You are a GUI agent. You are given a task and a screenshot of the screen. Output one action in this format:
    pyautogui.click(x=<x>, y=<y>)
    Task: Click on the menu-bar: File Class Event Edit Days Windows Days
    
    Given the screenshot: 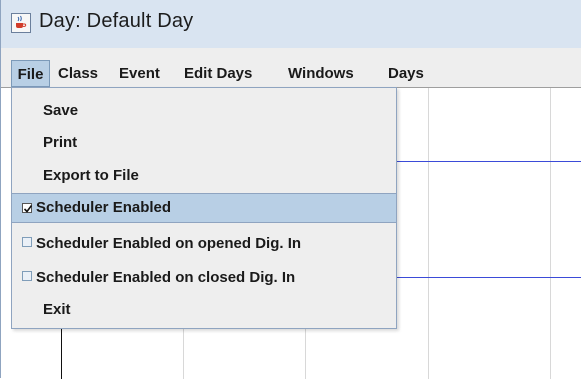 What is the action you would take?
    pyautogui.click(x=291, y=74)
    